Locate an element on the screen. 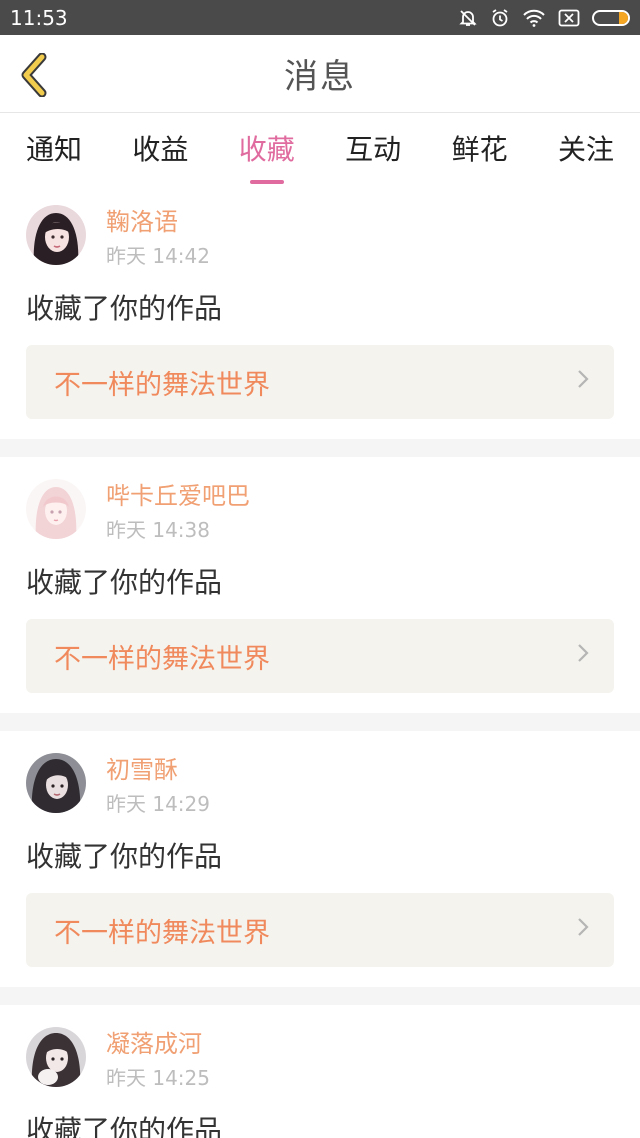  alarm-icon is located at coordinates (500, 18).